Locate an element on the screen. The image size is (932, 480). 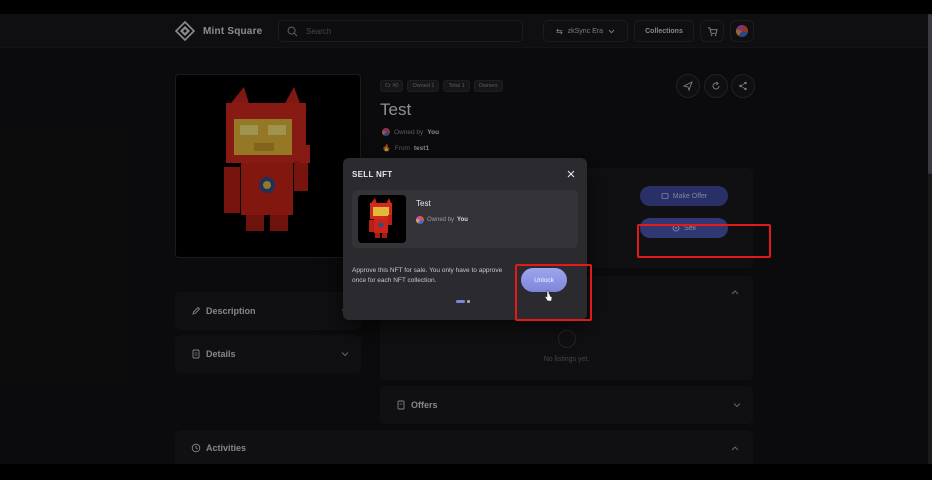
owned-prefix: Owned by is located at coordinates (441, 220).